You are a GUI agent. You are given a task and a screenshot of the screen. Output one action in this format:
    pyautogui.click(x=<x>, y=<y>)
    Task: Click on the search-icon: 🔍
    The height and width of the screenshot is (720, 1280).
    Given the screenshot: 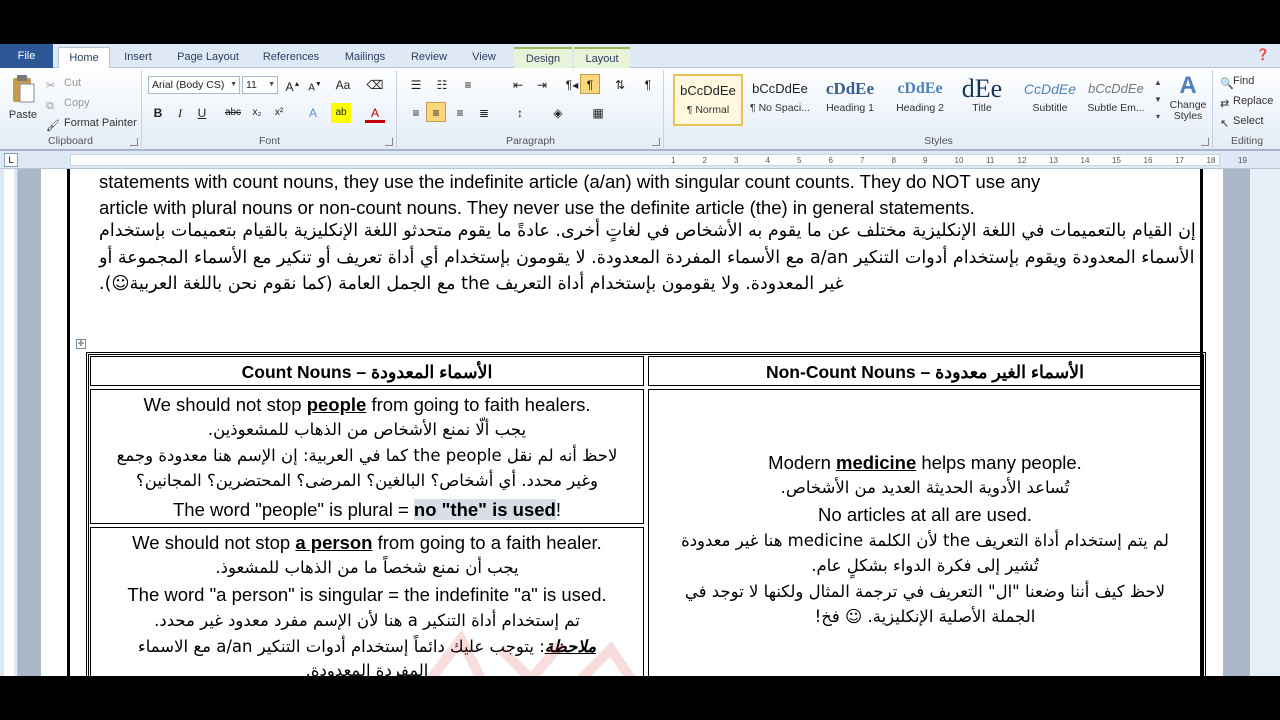 What is the action you would take?
    pyautogui.click(x=1227, y=84)
    